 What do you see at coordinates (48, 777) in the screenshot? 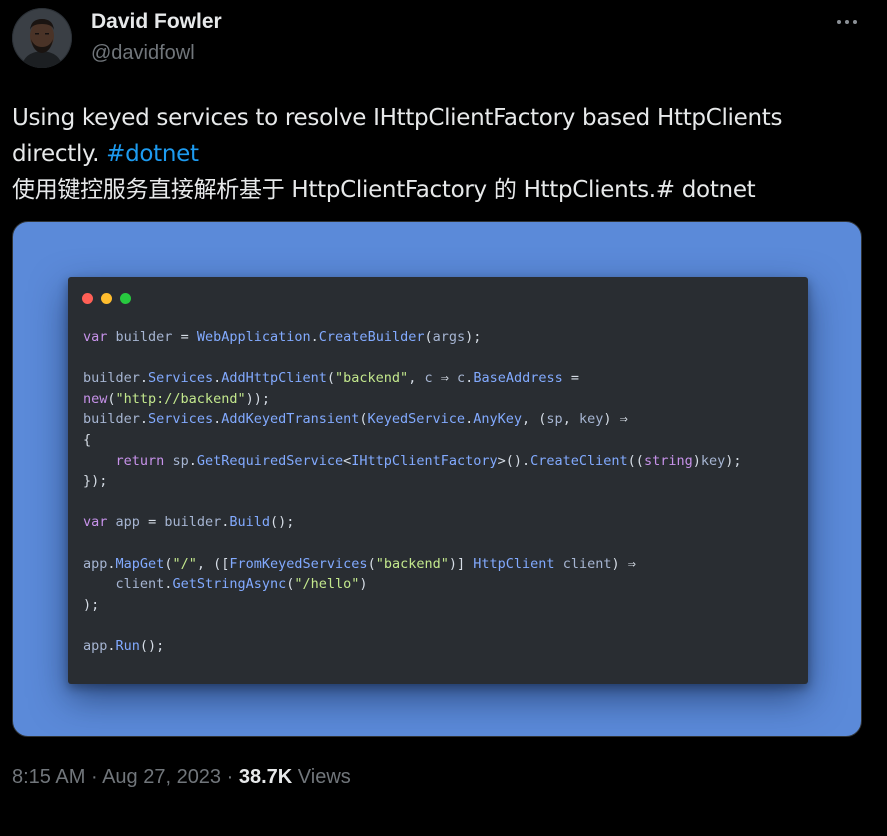
I see `tweet-time: 8:15 AM` at bounding box center [48, 777].